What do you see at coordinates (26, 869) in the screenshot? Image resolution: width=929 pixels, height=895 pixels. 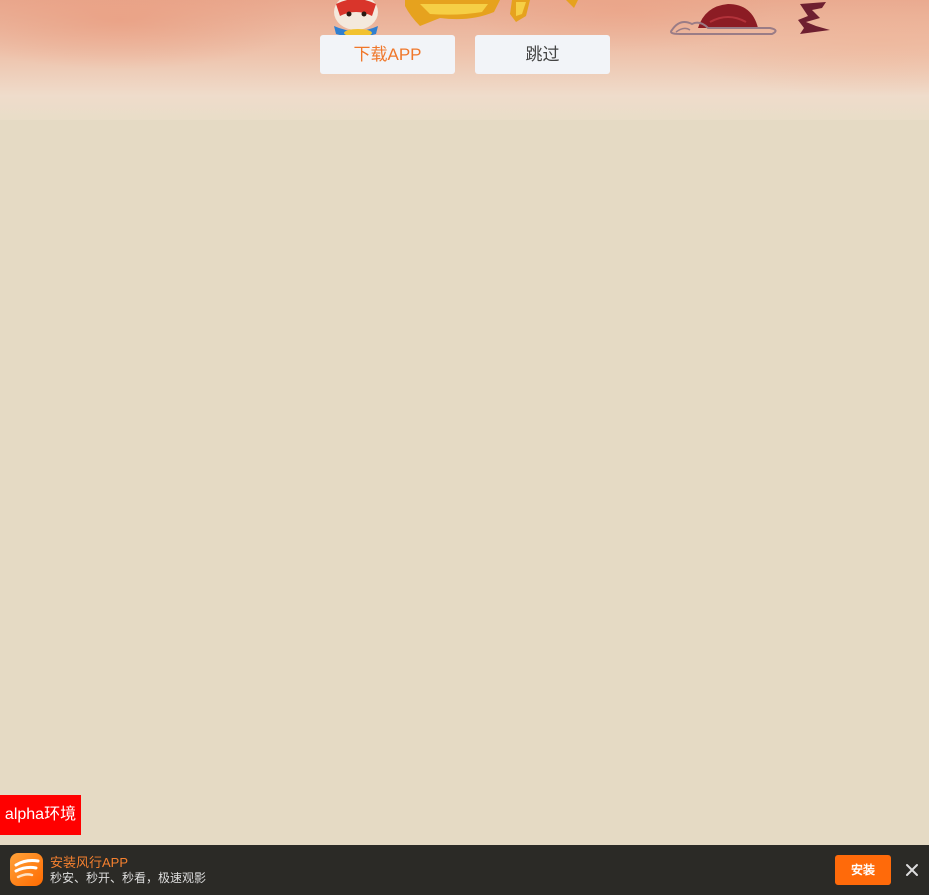 I see `app-logo-icon` at bounding box center [26, 869].